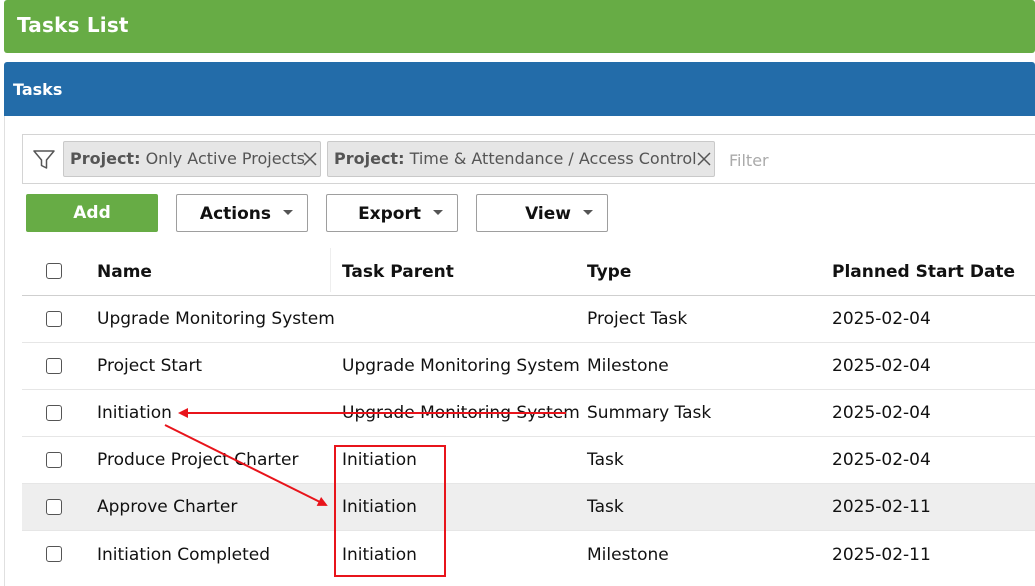 The image size is (1035, 586). I want to click on page-title-bar: Tasks List, so click(519, 26).